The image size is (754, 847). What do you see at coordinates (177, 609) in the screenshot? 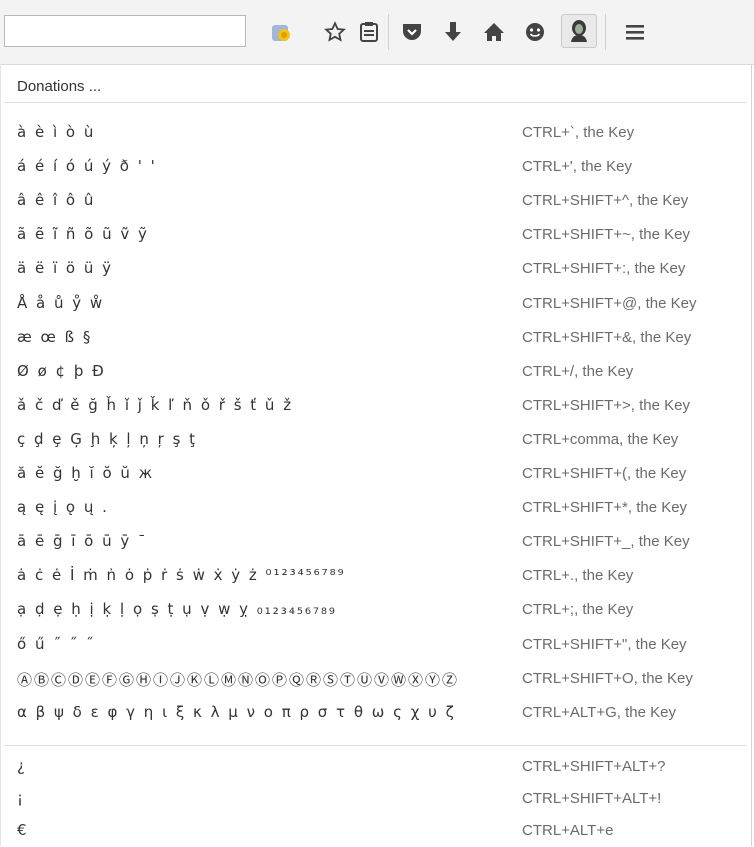
I see `menu-item-characters: ạ ḍ ẹ ḥ ị ḳ ḷ ọ ṣ ṭ ụ ṿ ẉ ỵ ₀₁₂₃₄₅₆₇₈₉` at bounding box center [177, 609].